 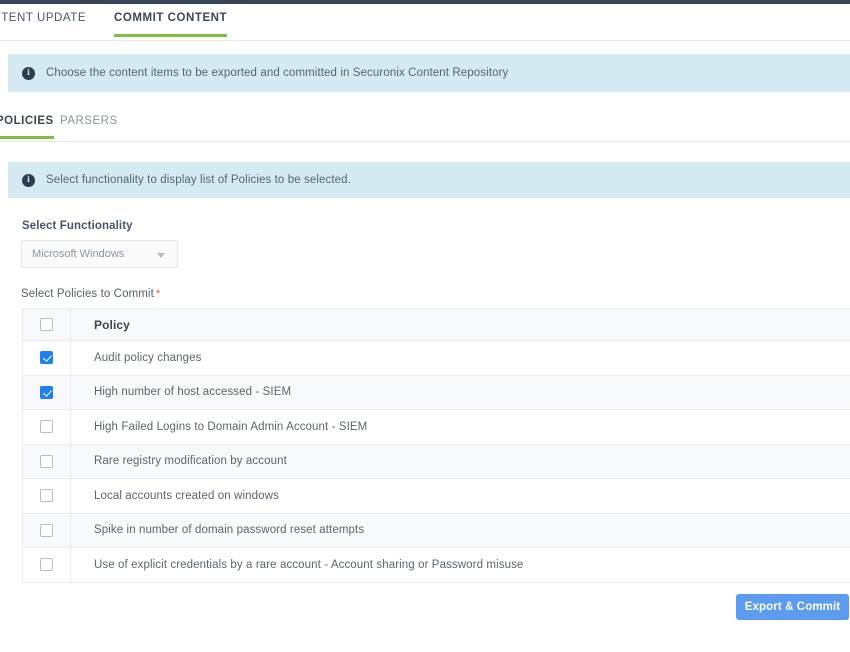 I want to click on secondary-tab-bar: POLICIES PARSERS, so click(x=425, y=125).